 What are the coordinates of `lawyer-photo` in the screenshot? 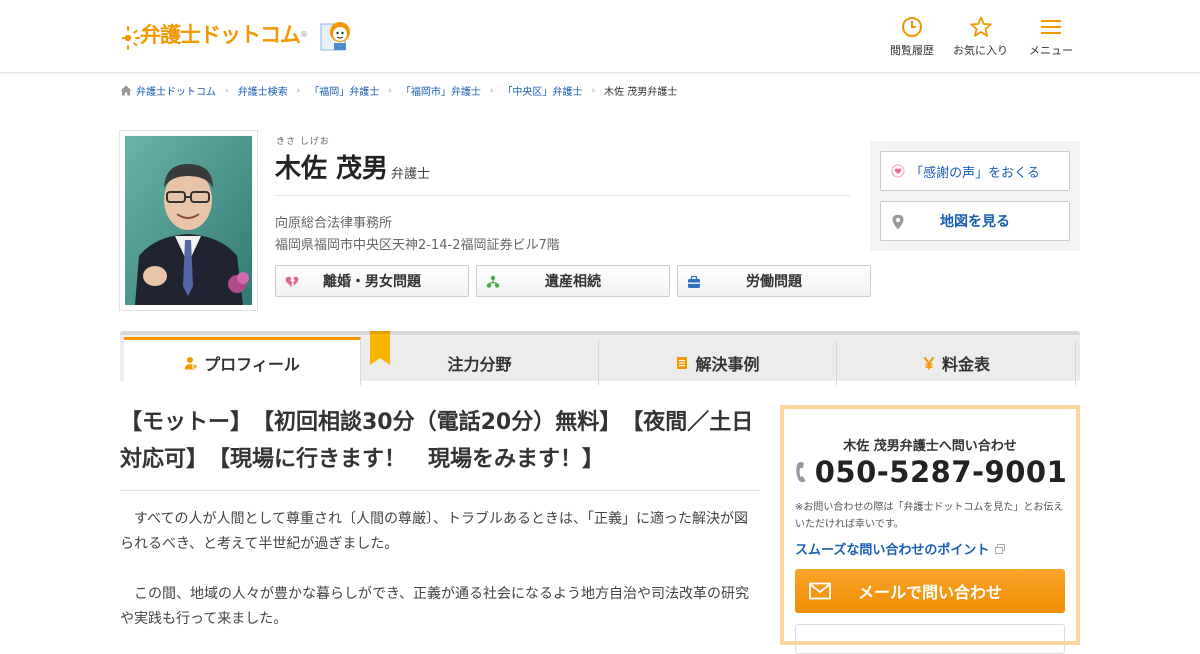 It's located at (188, 220).